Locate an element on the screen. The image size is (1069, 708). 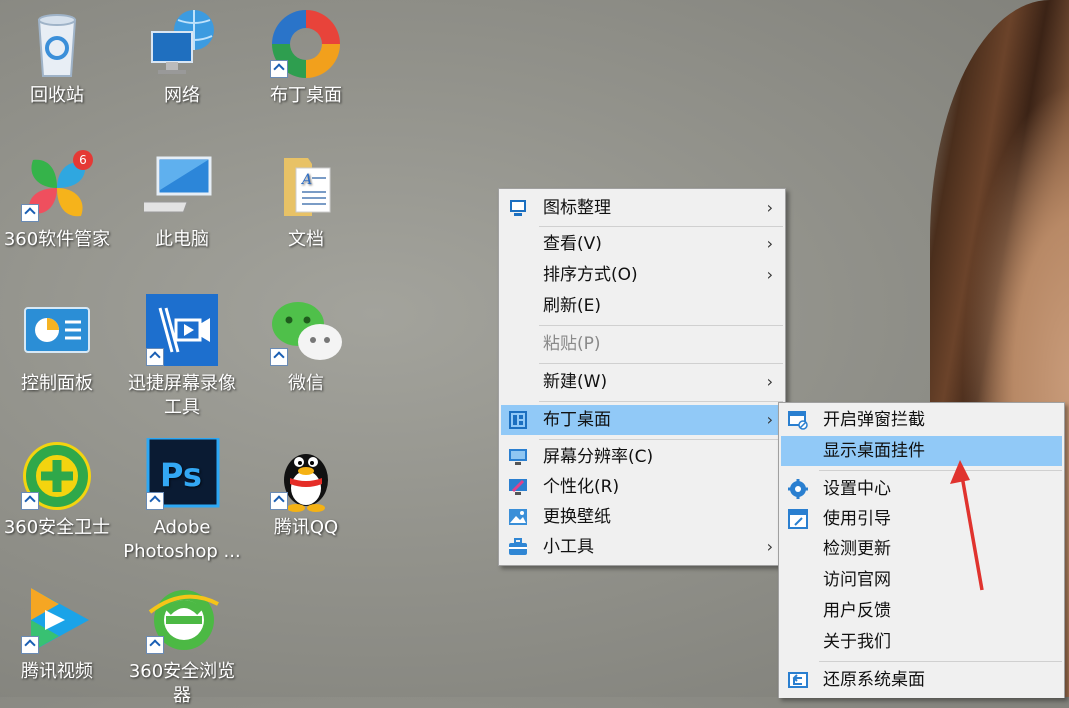
menu-item-icon-arrange: 图标整理 › is located at coordinates (642, 208).